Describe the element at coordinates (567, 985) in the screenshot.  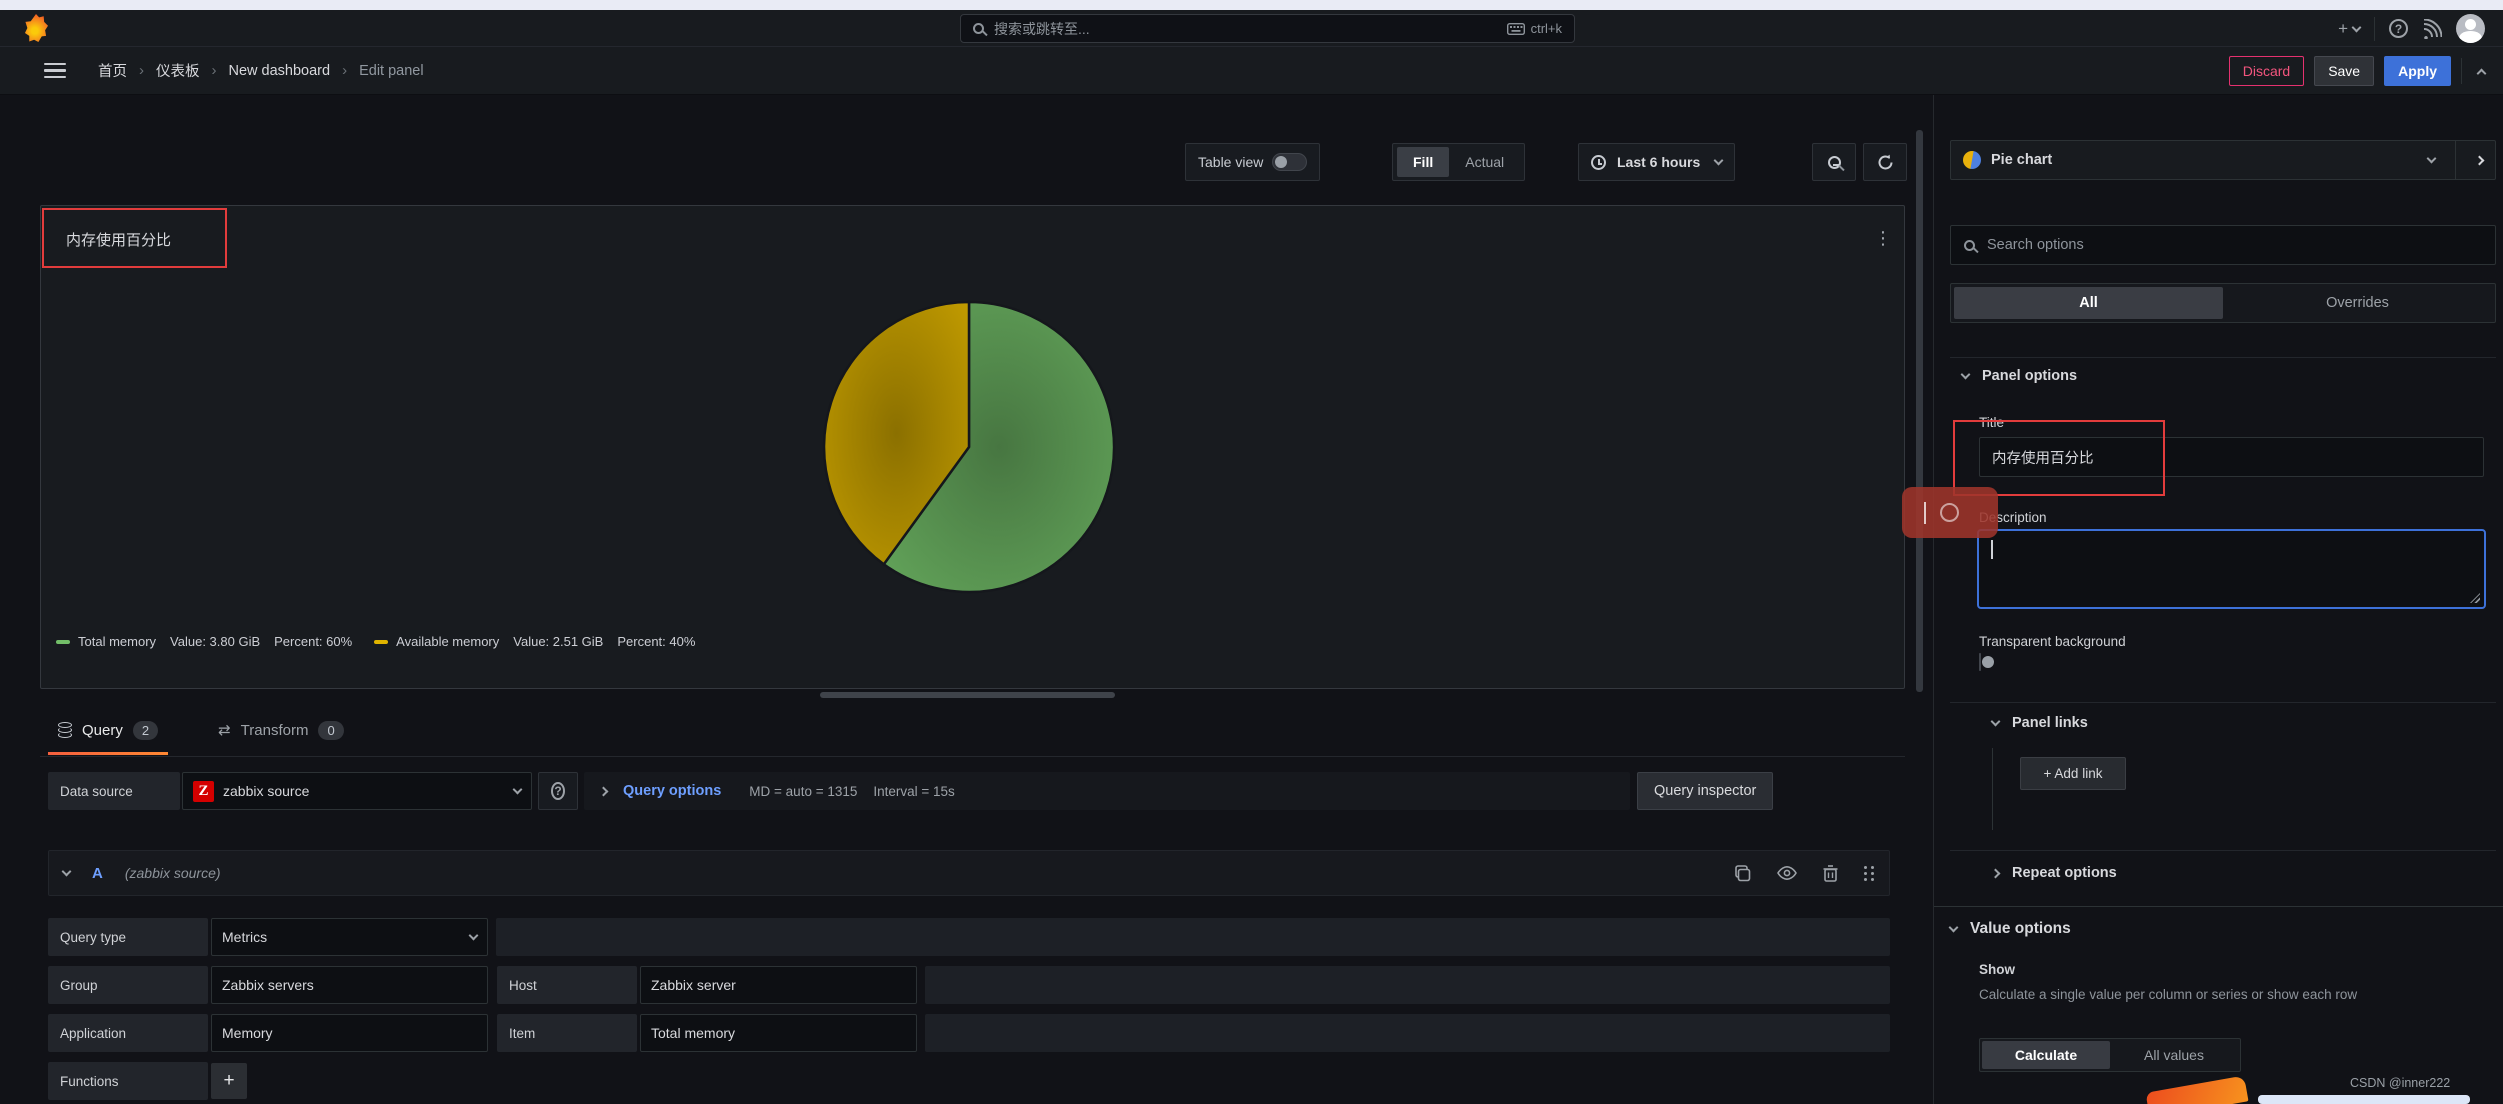
I see `host-label: Host` at that location.